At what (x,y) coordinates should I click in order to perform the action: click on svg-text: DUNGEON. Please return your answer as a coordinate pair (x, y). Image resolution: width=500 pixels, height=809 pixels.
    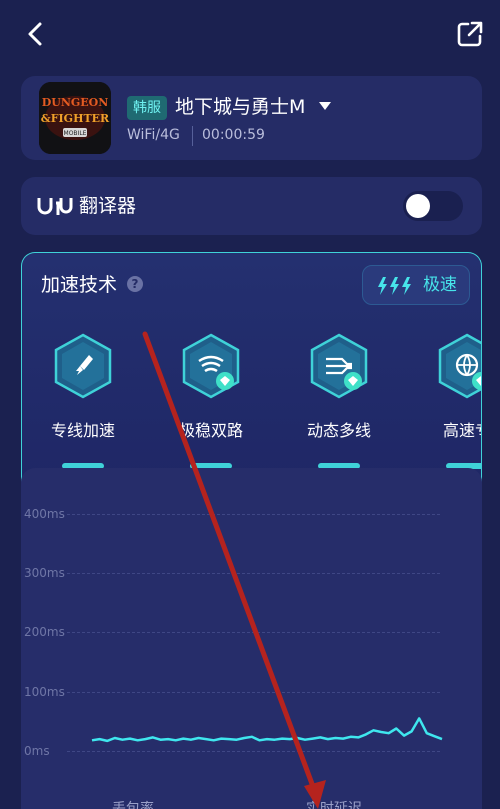
    Looking at the image, I should click on (75, 102).